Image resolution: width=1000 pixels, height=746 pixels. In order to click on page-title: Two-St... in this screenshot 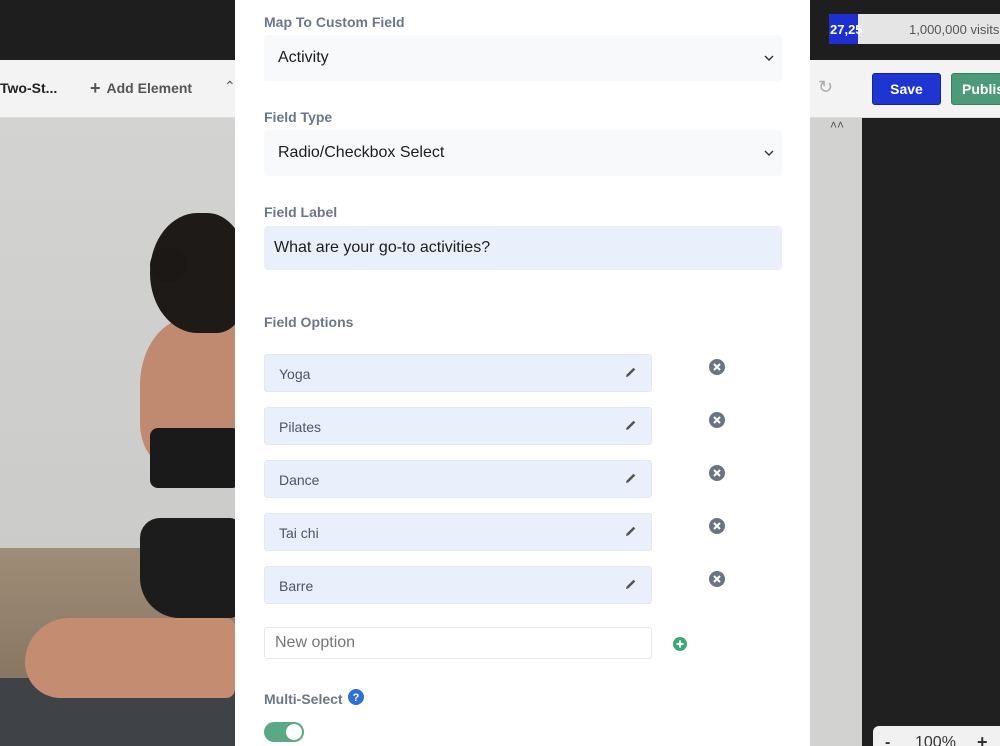, I will do `click(28, 88)`.